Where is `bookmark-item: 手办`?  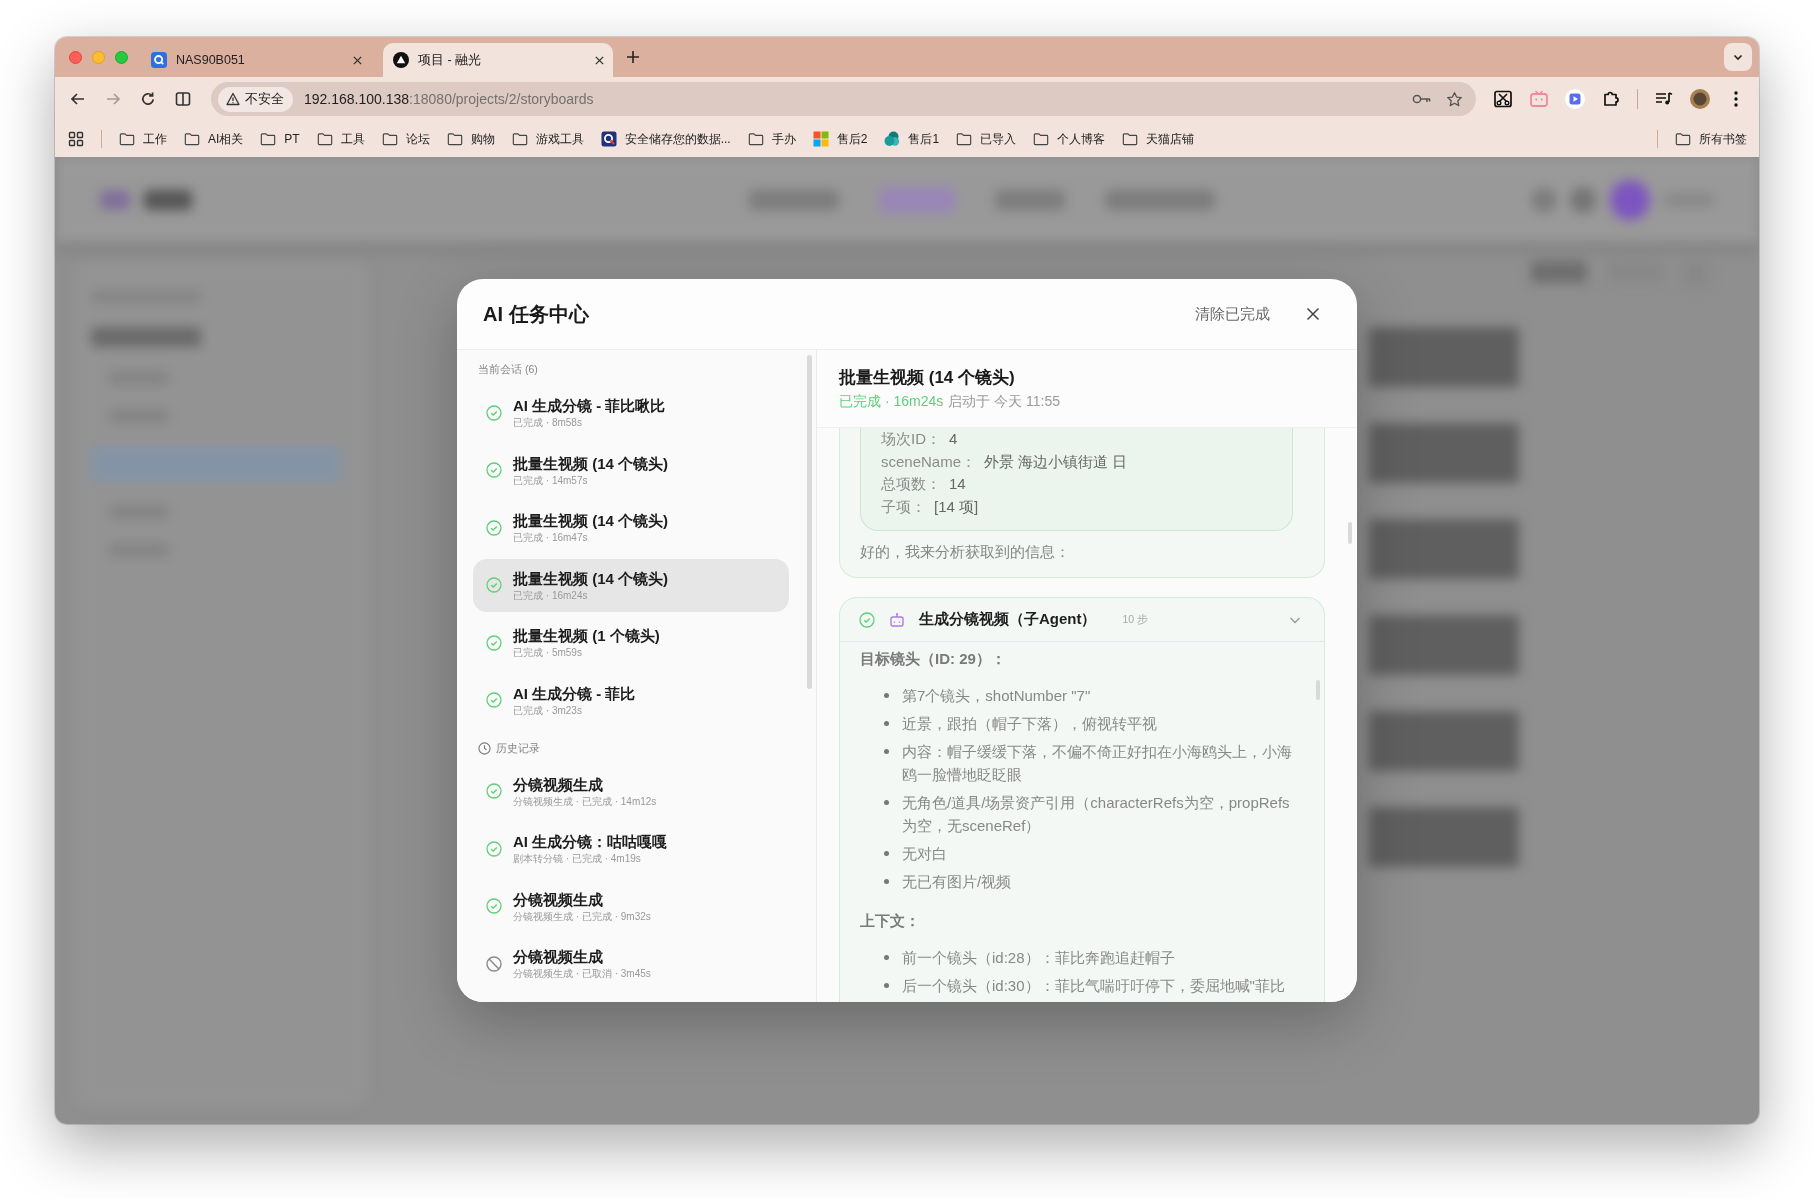 bookmark-item: 手办 is located at coordinates (771, 139).